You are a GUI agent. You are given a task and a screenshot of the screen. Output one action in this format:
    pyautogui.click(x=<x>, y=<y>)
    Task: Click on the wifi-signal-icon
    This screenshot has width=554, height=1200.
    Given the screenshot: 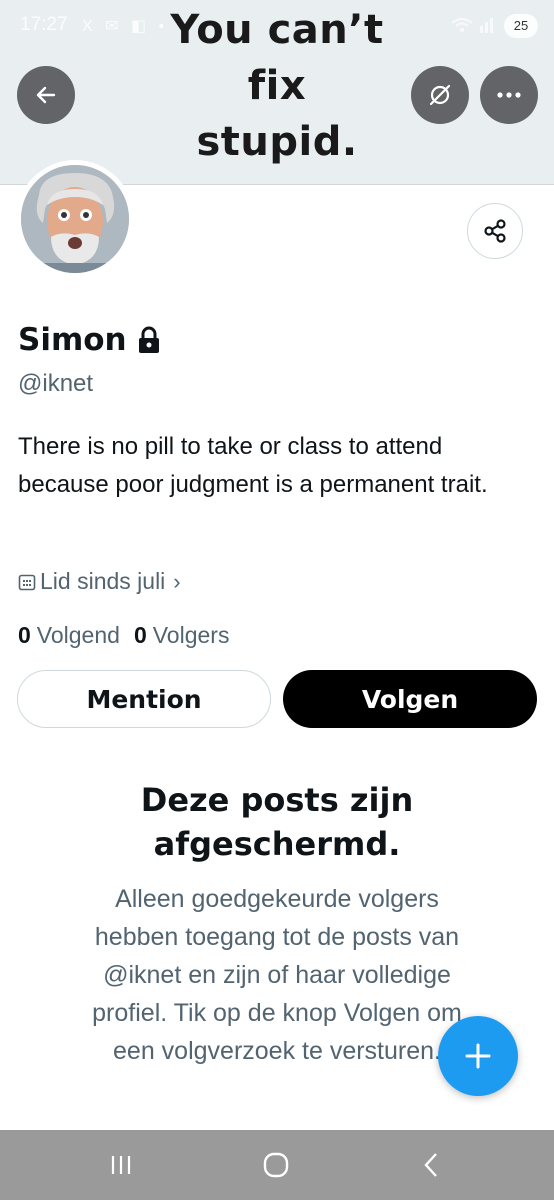 What is the action you would take?
    pyautogui.click(x=472, y=27)
    